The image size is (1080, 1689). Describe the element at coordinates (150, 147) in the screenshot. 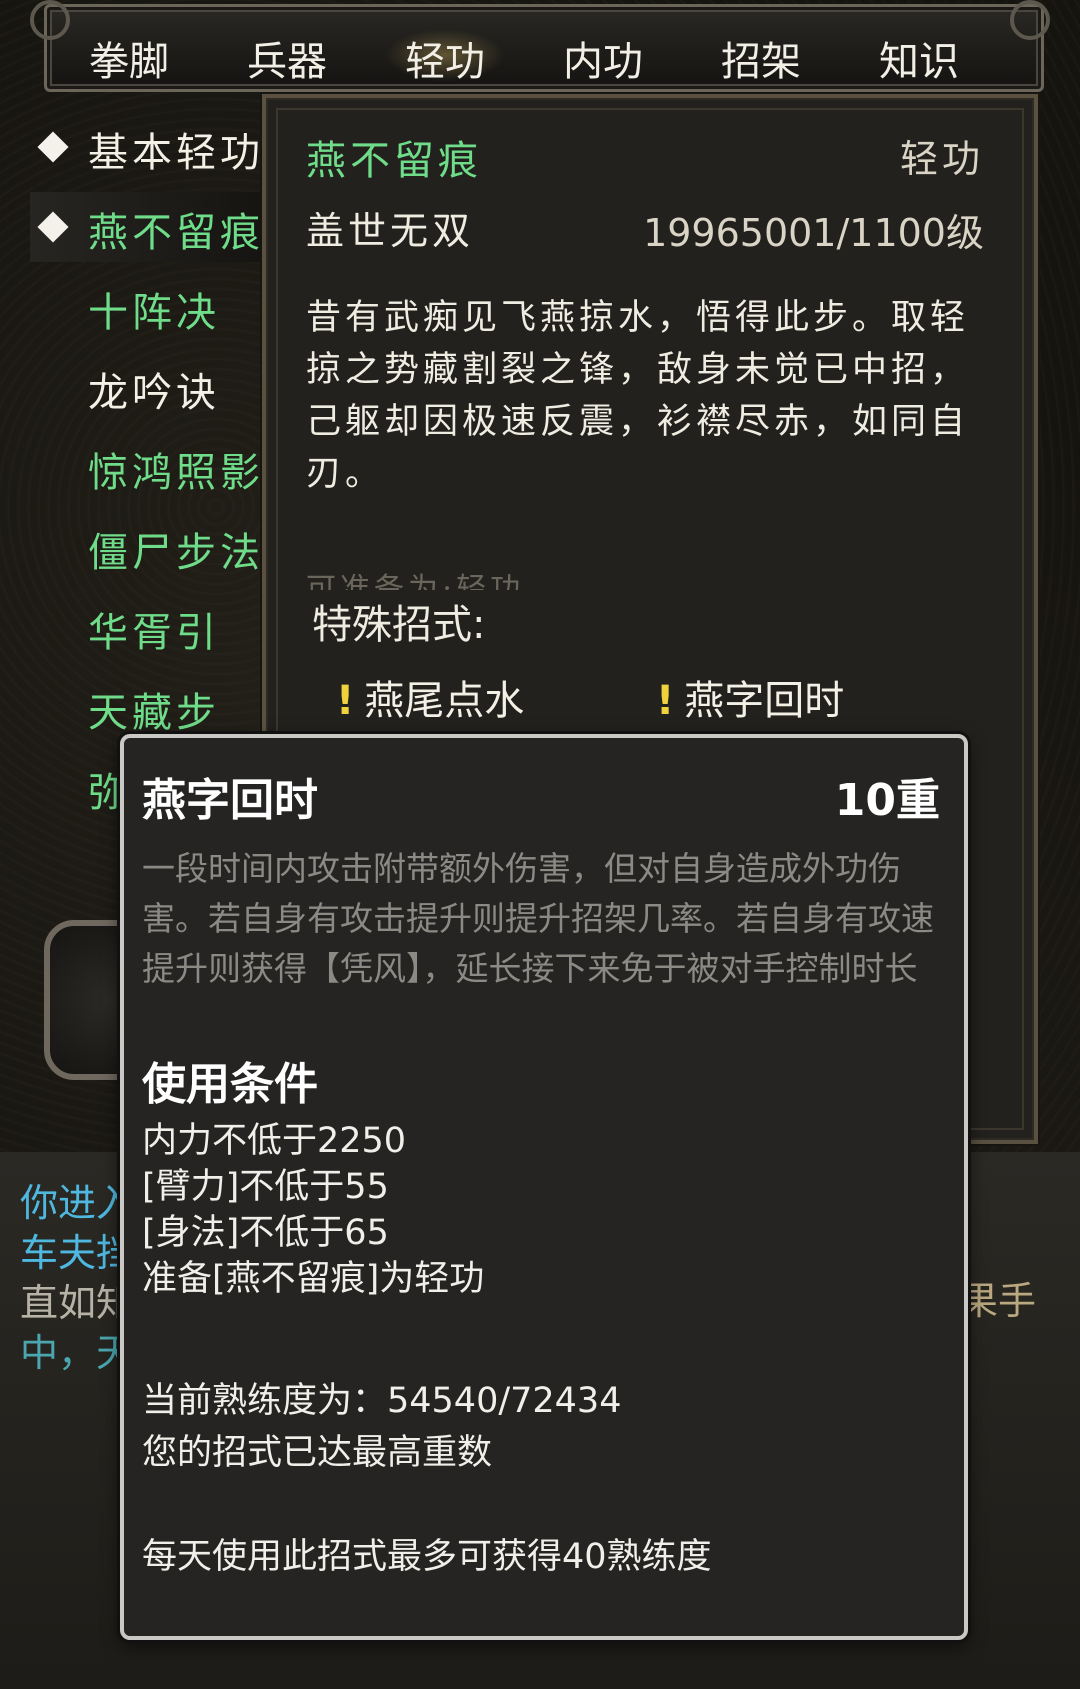

I see `skill-item-basic: 基本轻功` at that location.